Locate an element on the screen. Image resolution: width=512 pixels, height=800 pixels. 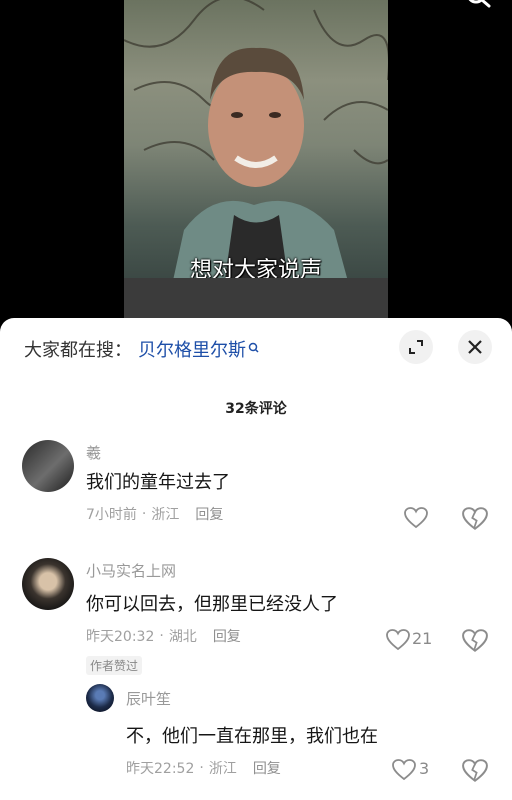
close-icon is located at coordinates (475, 347).